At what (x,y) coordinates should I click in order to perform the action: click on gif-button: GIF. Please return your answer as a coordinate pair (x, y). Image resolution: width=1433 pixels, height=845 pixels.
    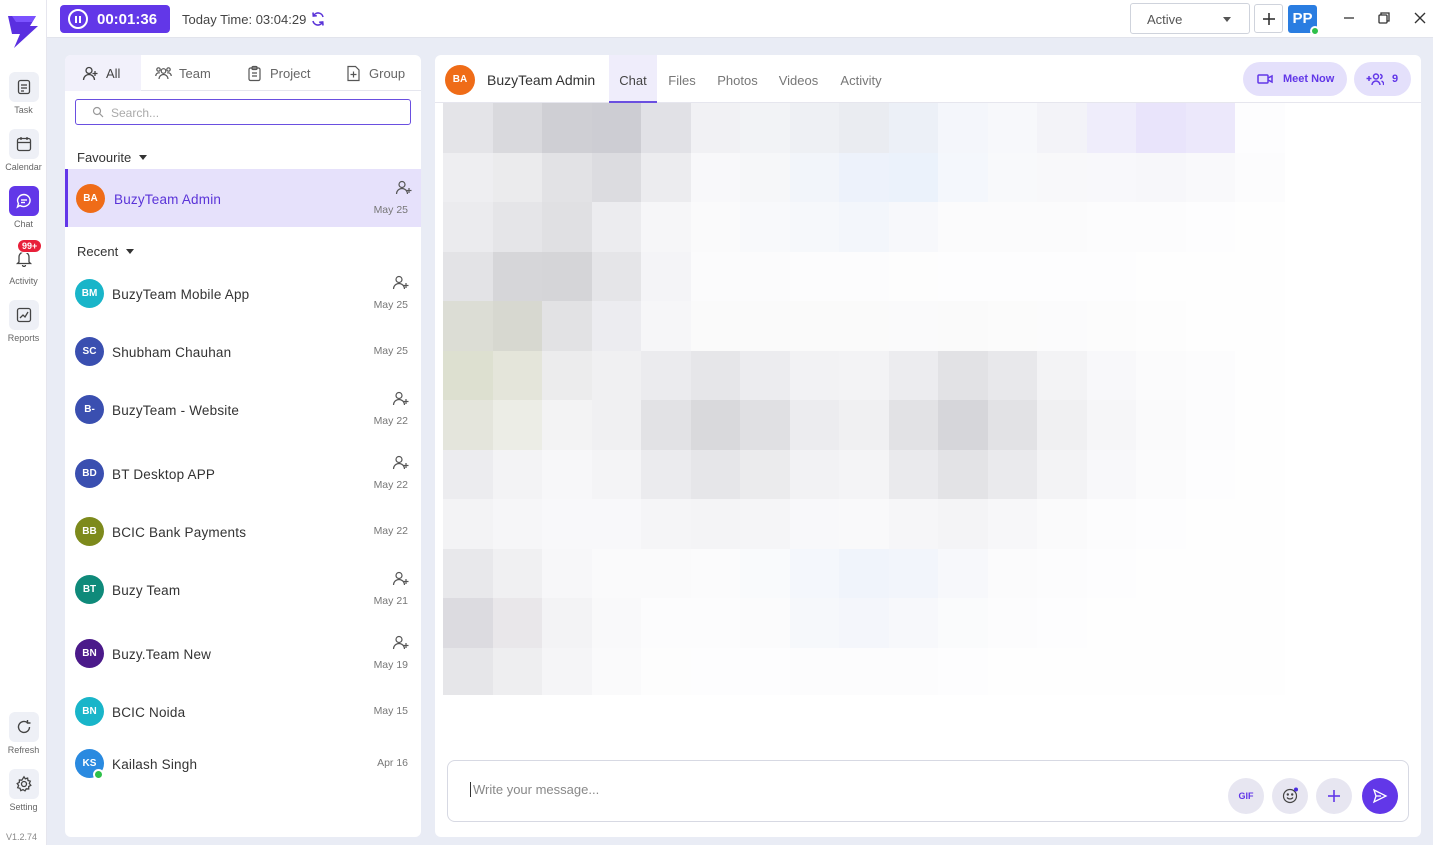
    Looking at the image, I should click on (1246, 796).